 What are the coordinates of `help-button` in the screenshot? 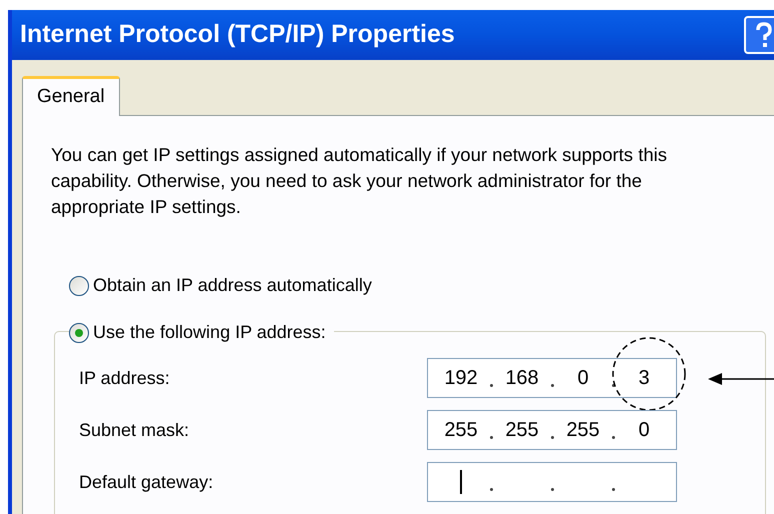 It's located at (759, 35).